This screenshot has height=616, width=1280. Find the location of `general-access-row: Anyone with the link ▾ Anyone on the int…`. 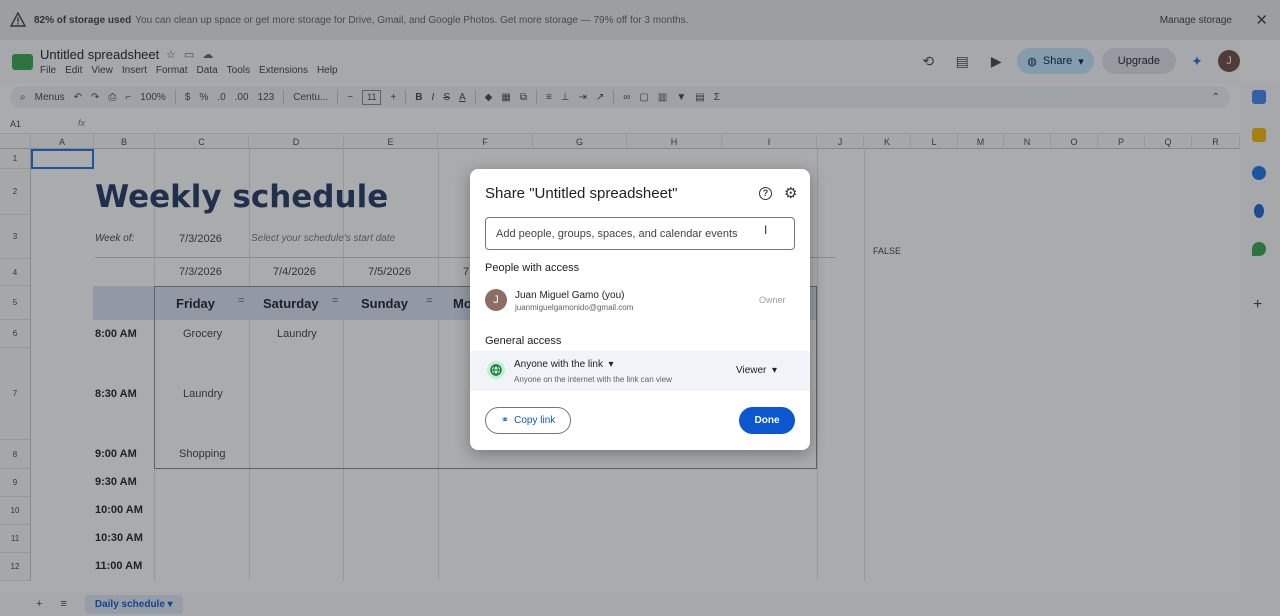

general-access-row: Anyone with the link ▾ Anyone on the int… is located at coordinates (640, 371).